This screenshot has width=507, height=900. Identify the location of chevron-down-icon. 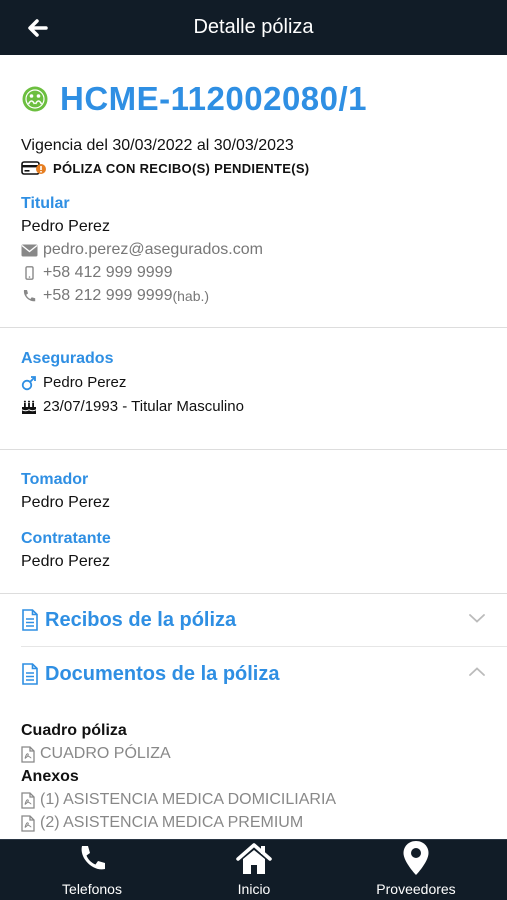
(477, 618).